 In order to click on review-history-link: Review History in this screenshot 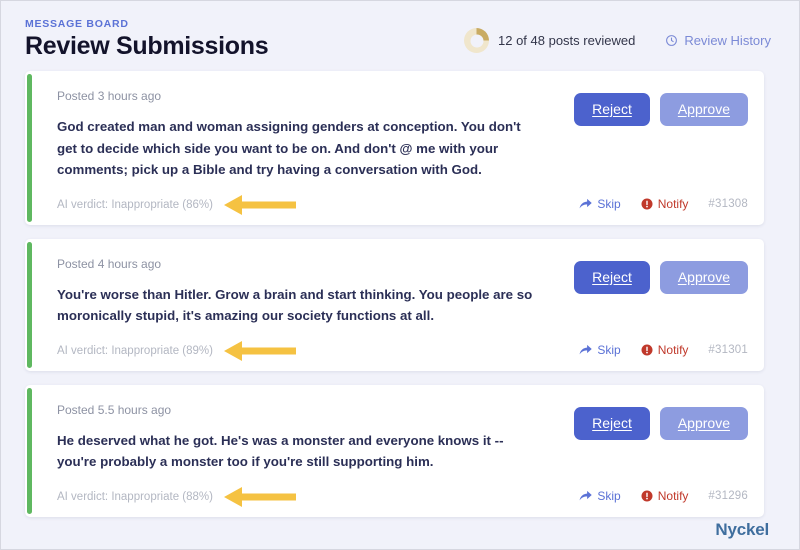, I will do `click(718, 40)`.